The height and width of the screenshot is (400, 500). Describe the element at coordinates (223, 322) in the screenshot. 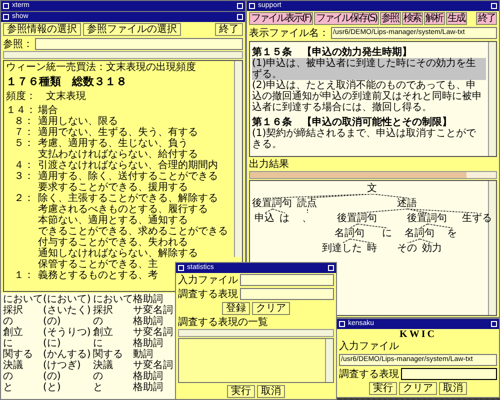

I see `list-label: 調査する表現の一覧` at that location.